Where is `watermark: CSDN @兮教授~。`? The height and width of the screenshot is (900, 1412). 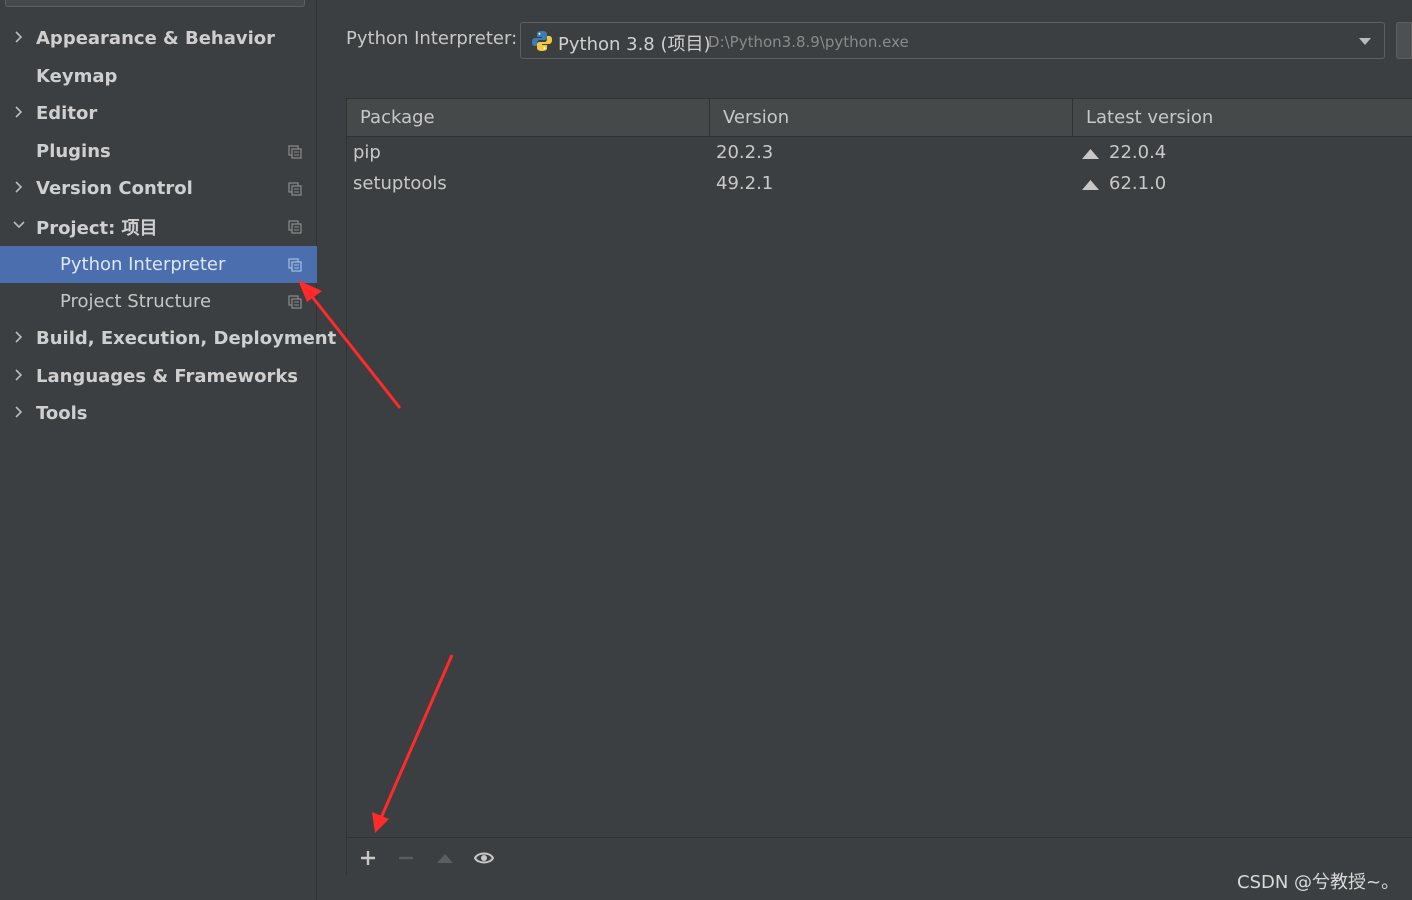 watermark: CSDN @兮教授~。 is located at coordinates (1318, 882).